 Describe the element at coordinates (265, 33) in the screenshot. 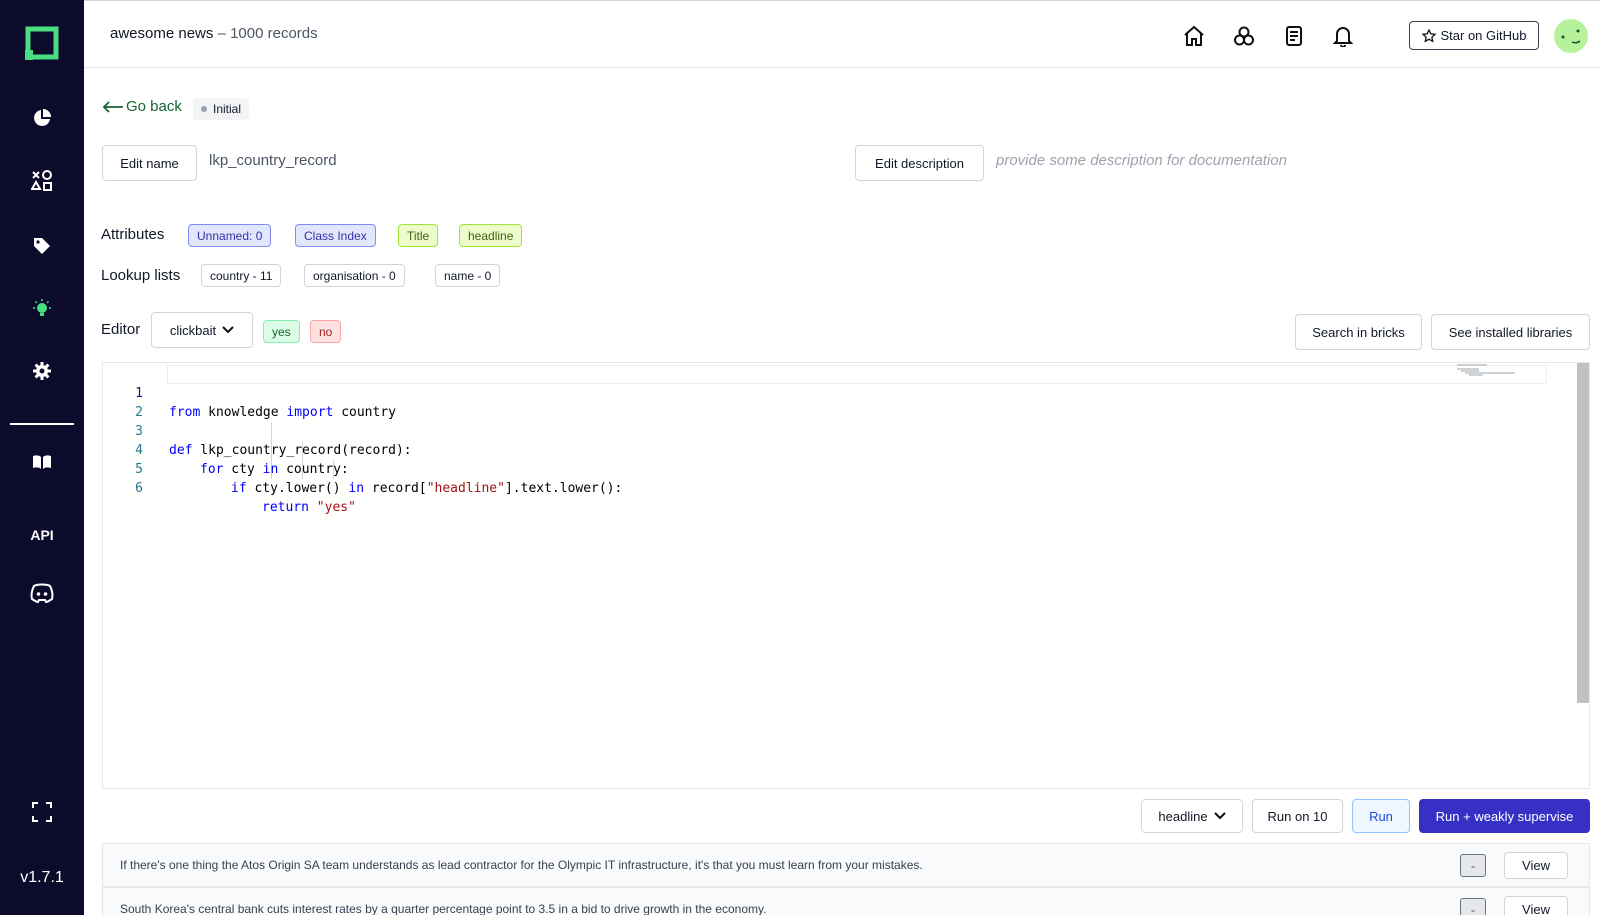

I see `record-count: – 1000 records` at that location.